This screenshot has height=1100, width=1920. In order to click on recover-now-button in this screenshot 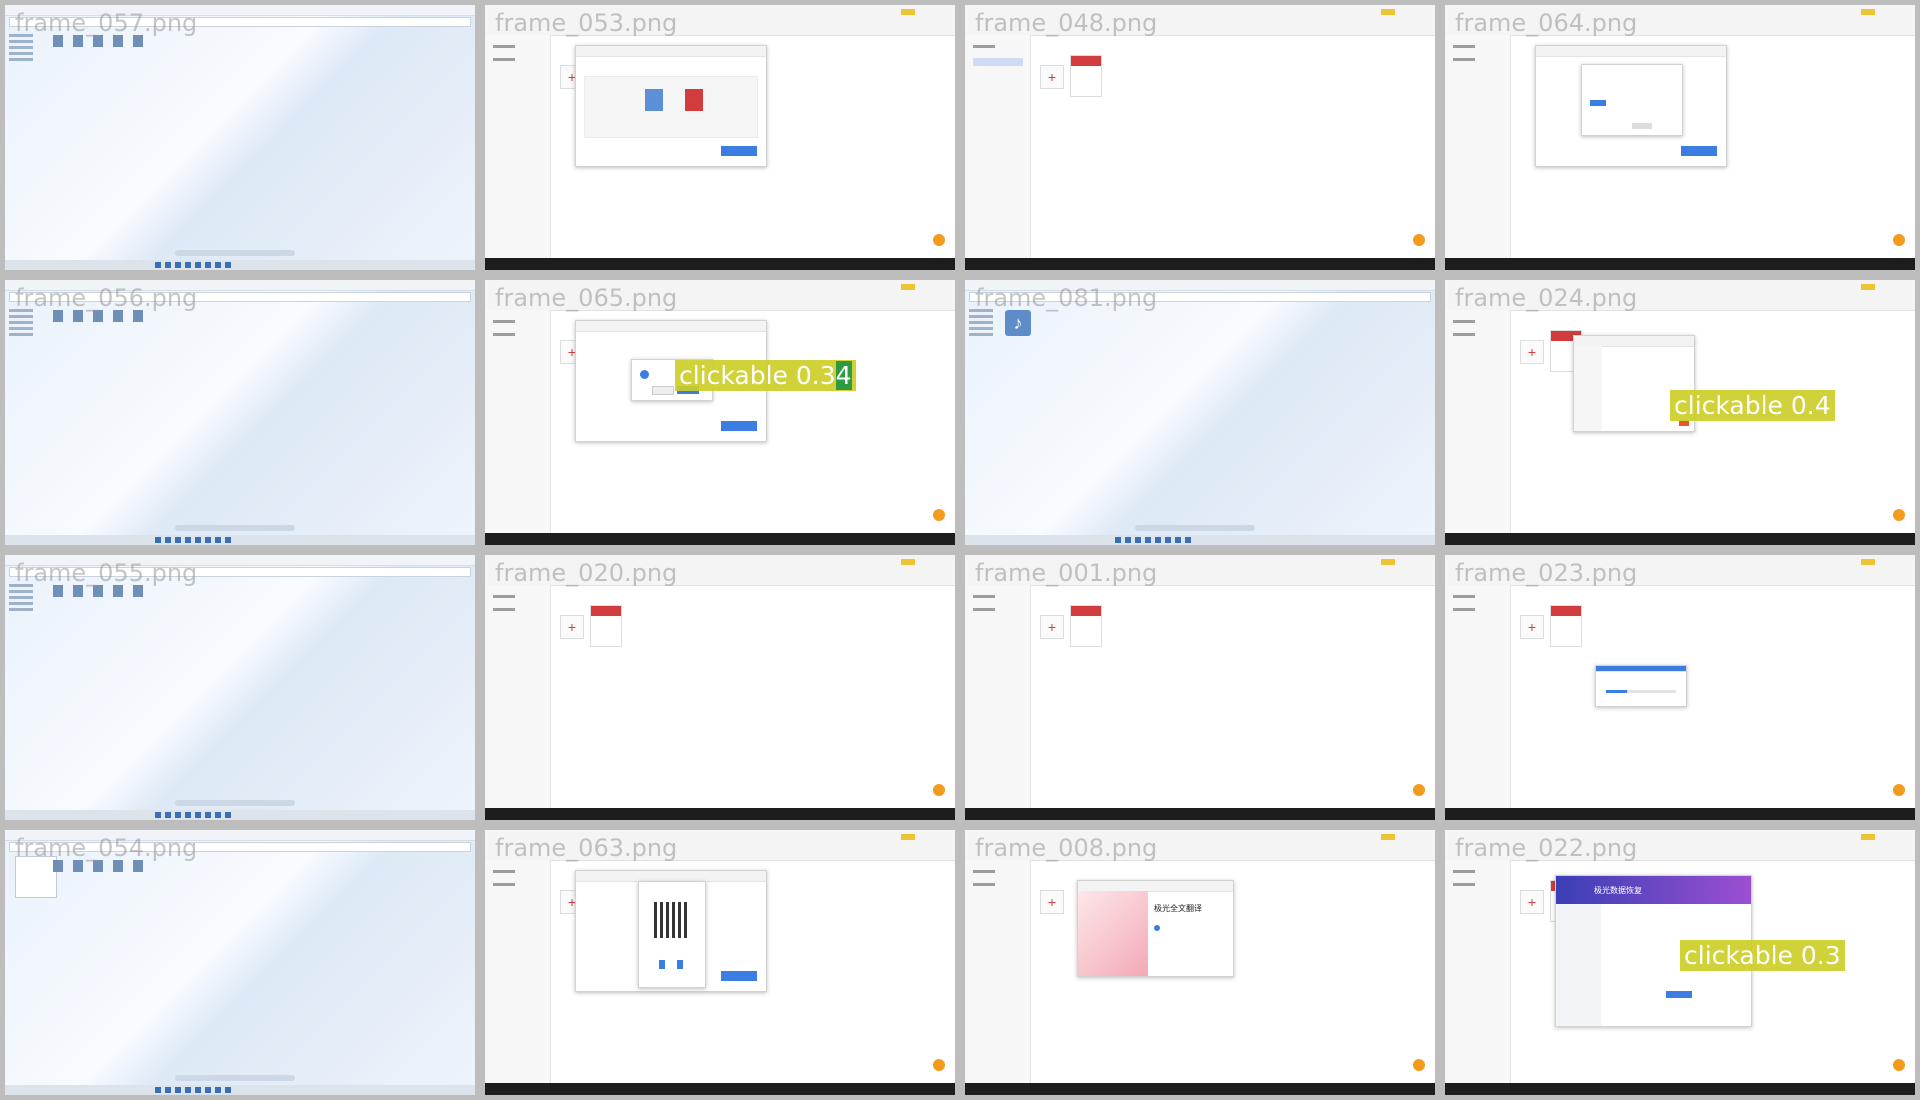, I will do `click(1679, 994)`.